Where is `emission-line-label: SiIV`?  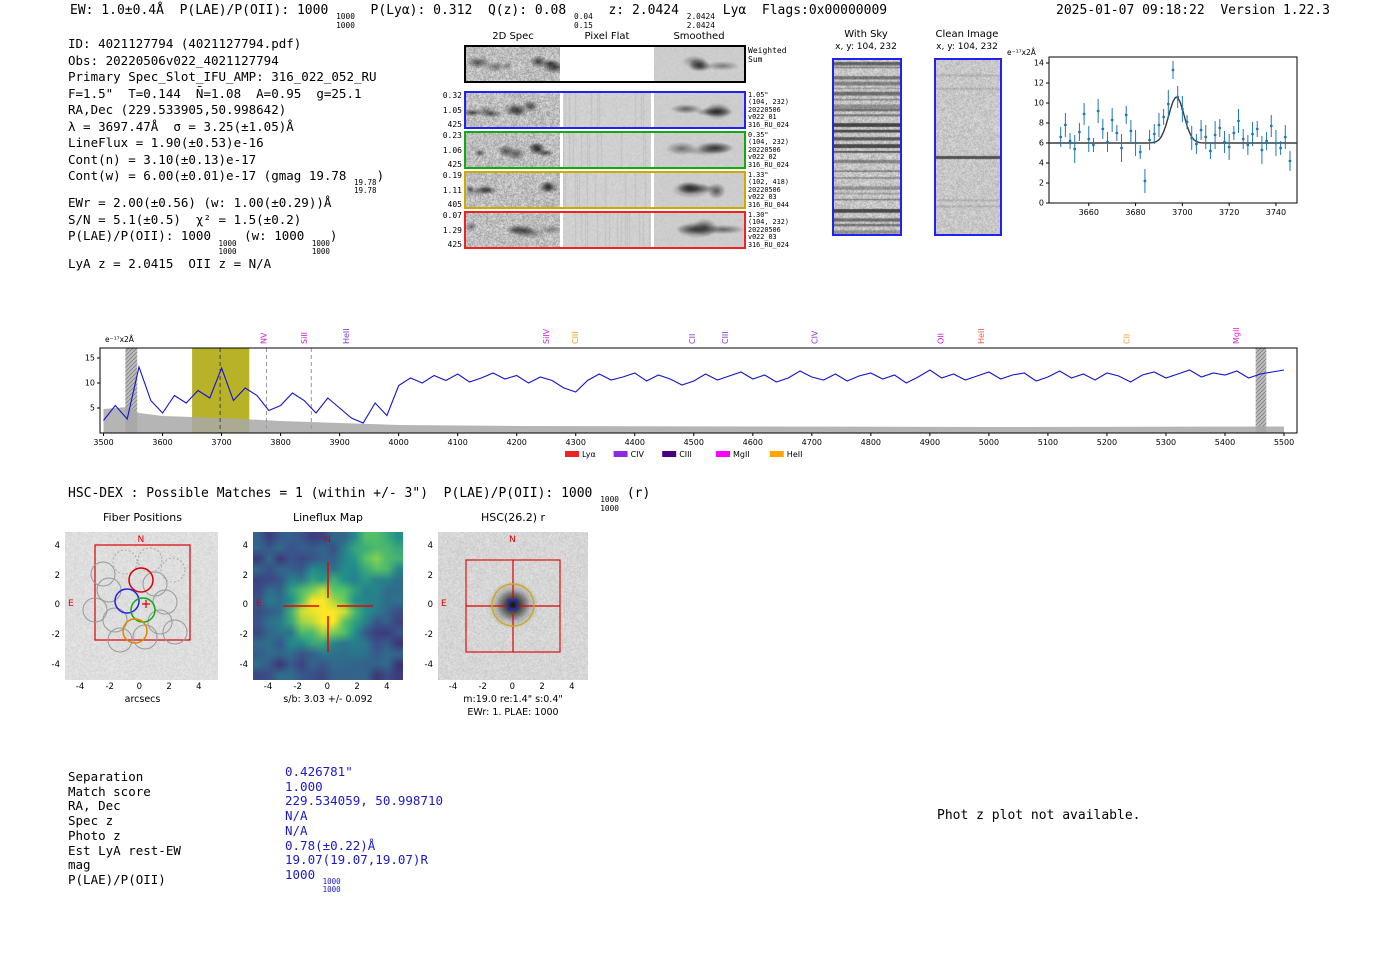
emission-line-label: SiIV is located at coordinates (546, 336).